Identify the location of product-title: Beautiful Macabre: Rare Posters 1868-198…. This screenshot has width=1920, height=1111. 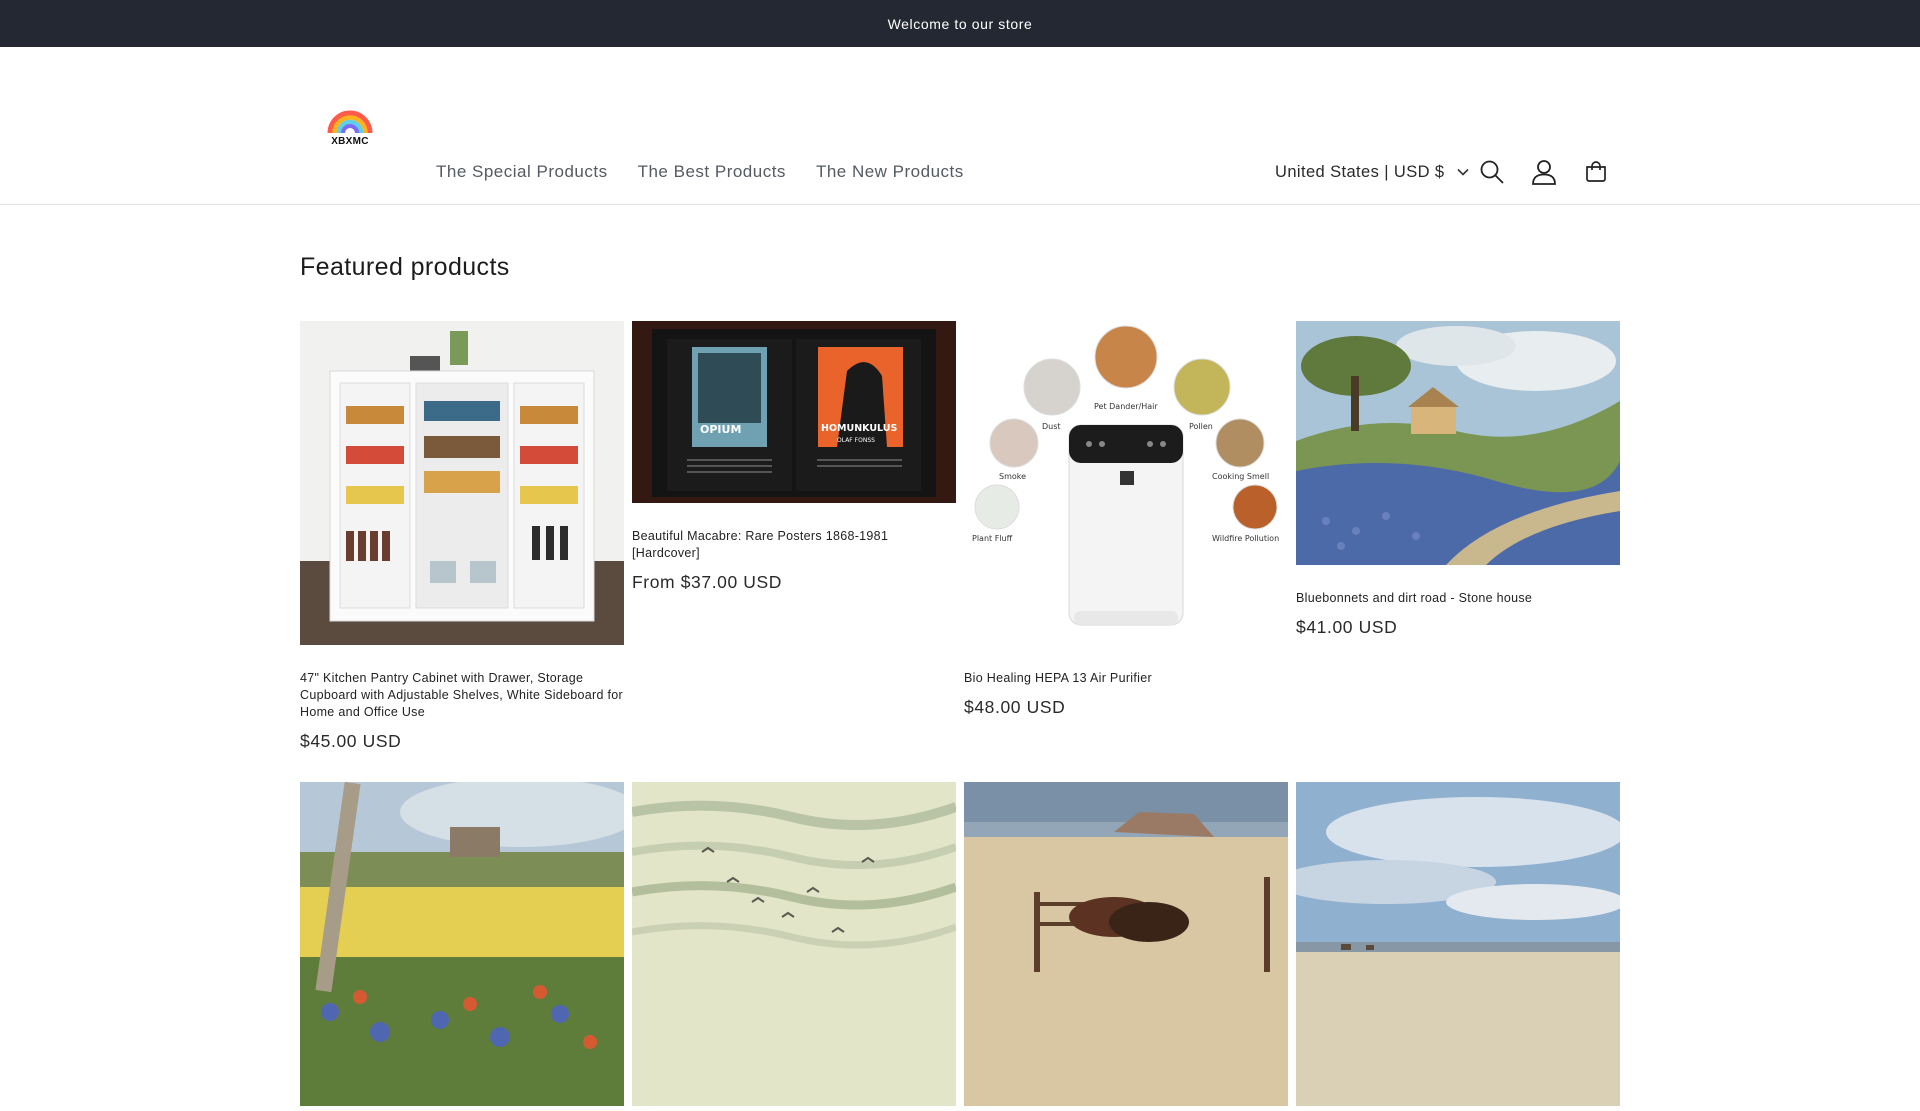
(794, 545).